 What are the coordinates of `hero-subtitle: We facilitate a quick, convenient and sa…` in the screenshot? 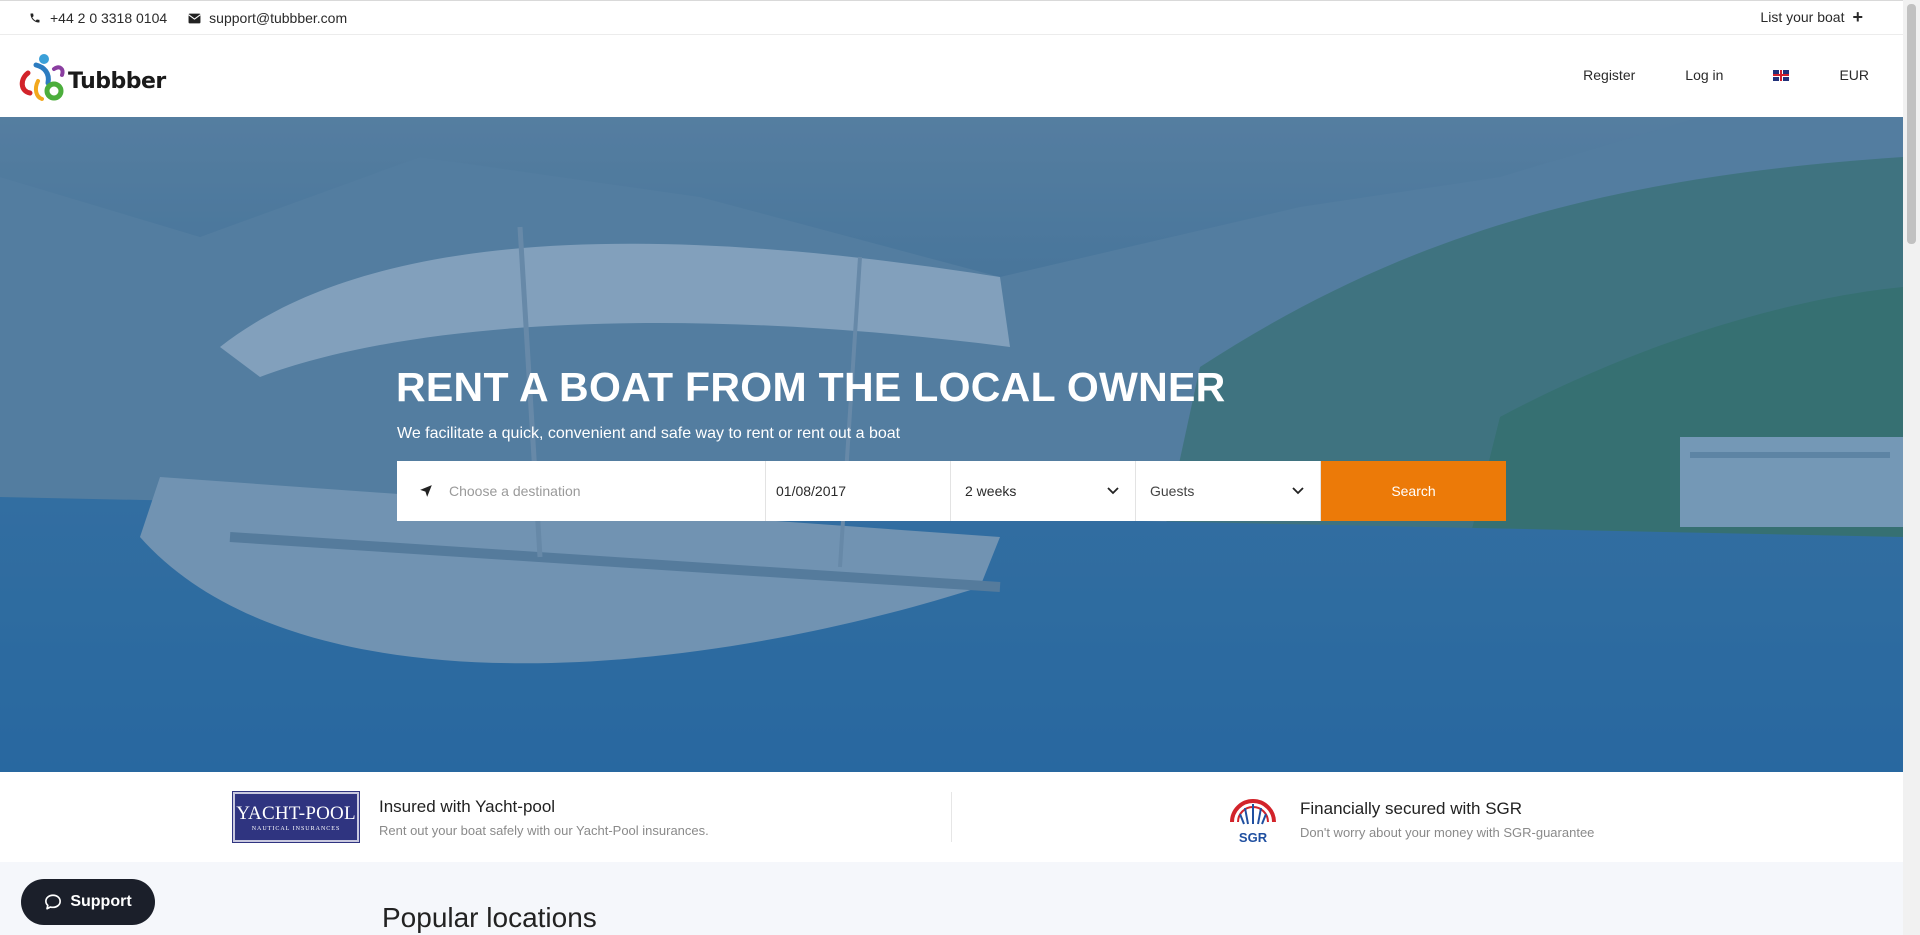 It's located at (649, 433).